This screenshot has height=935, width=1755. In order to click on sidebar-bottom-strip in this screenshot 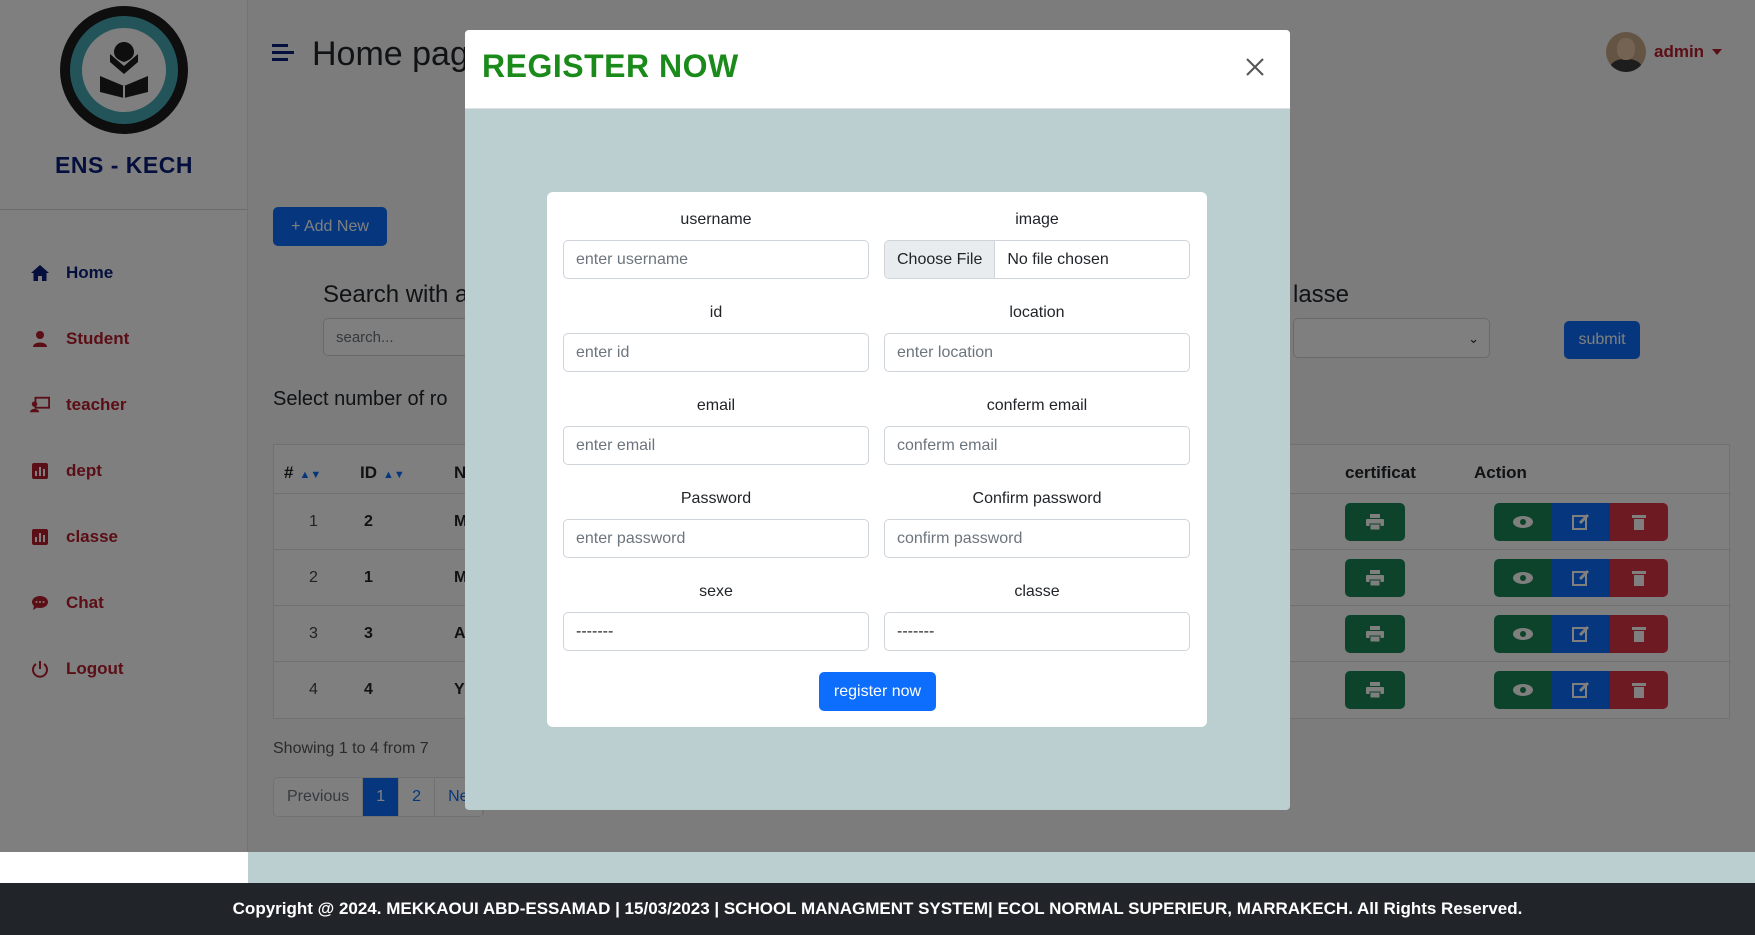, I will do `click(124, 867)`.